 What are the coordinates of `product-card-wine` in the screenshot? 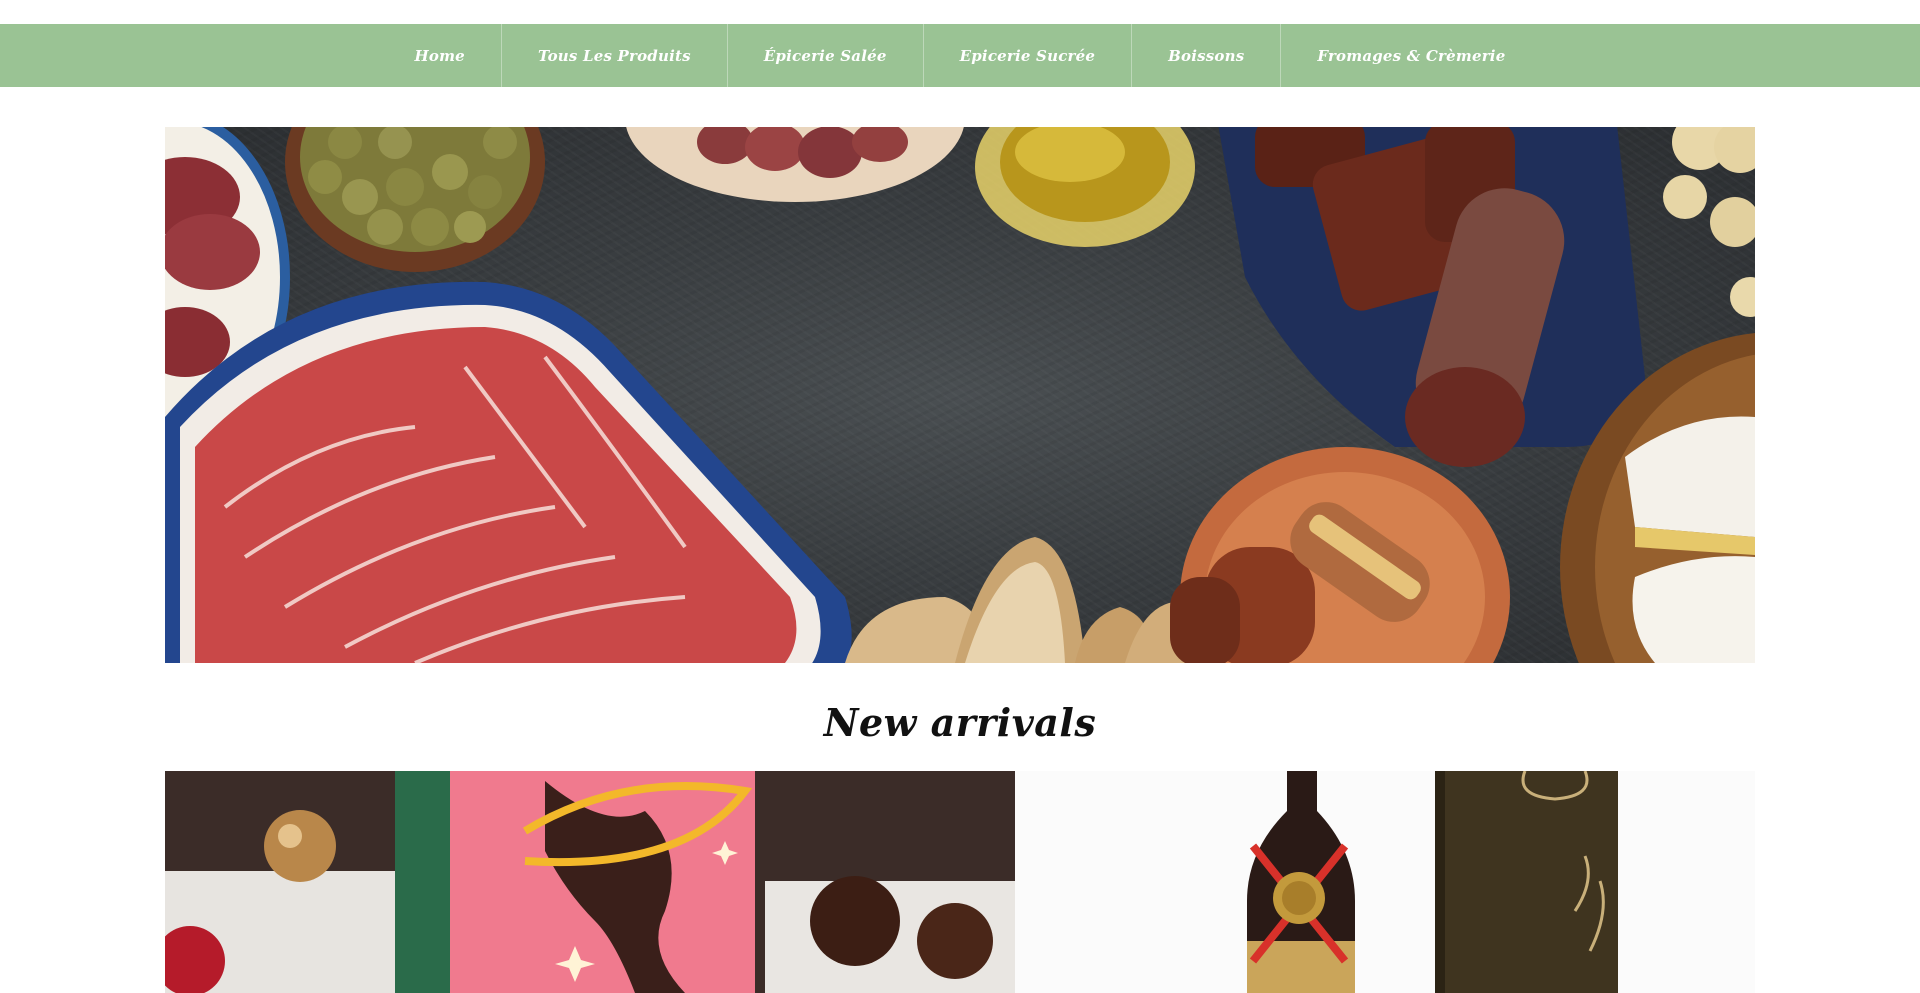 It's located at (1385, 882).